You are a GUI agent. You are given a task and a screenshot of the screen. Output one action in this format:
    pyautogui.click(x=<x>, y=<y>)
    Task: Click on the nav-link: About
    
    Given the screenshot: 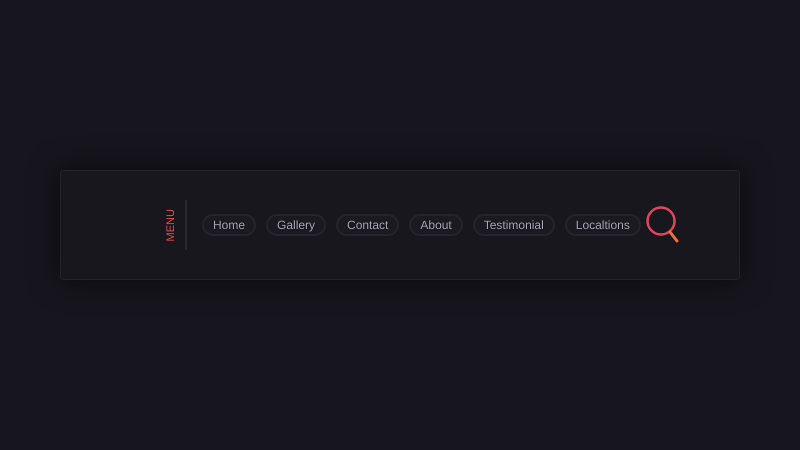 What is the action you would take?
    pyautogui.click(x=436, y=225)
    